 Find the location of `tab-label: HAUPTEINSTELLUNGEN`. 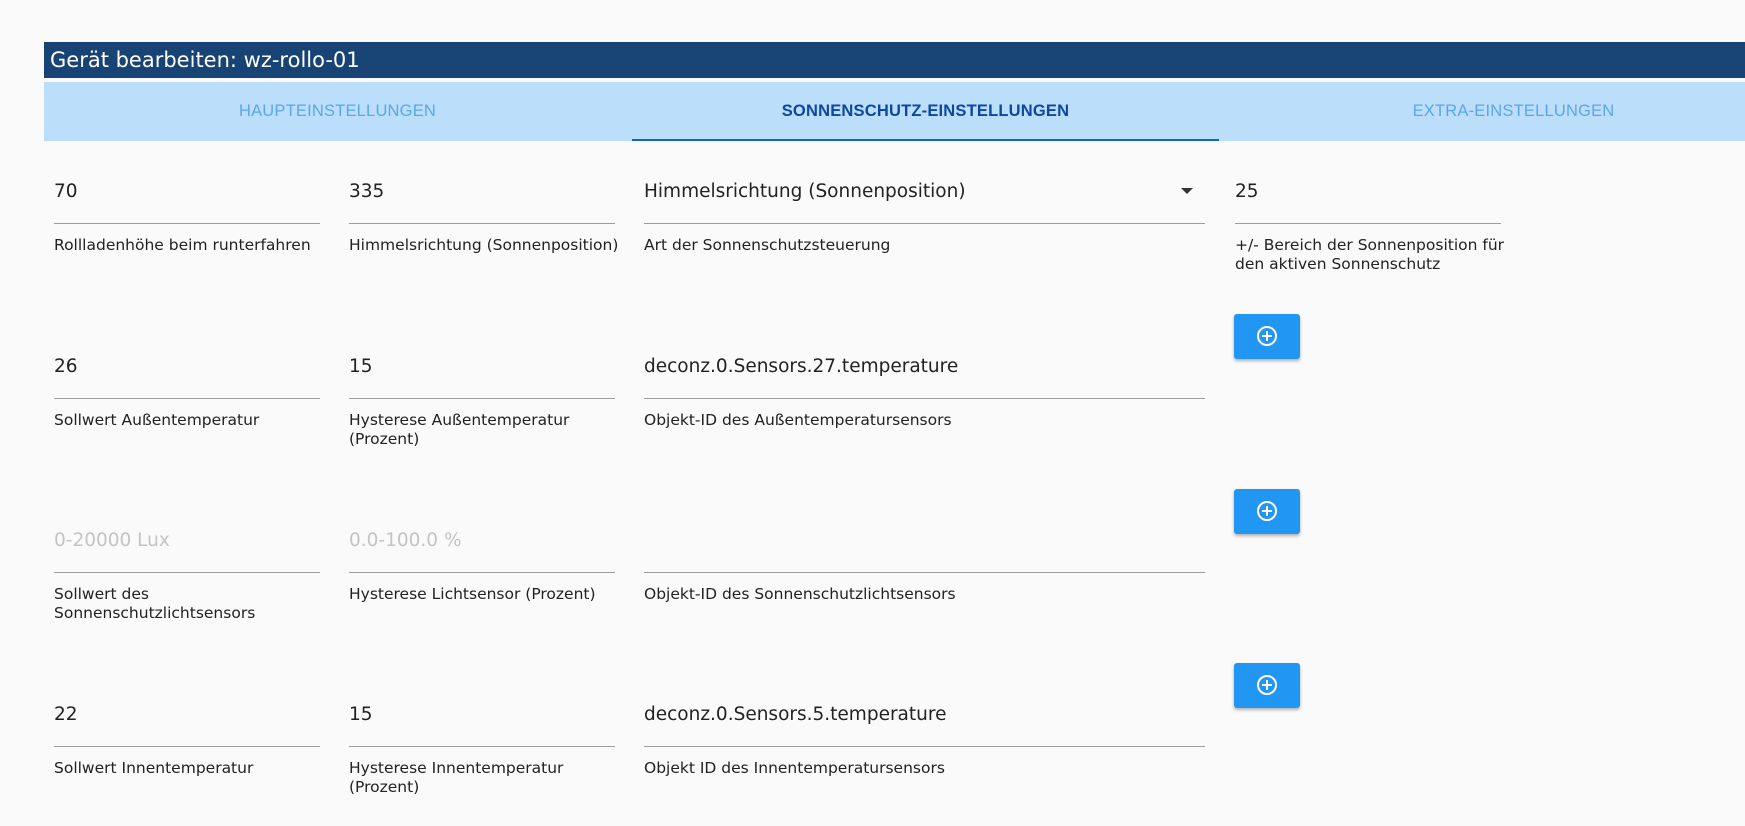

tab-label: HAUPTEINSTELLUNGEN is located at coordinates (337, 111).